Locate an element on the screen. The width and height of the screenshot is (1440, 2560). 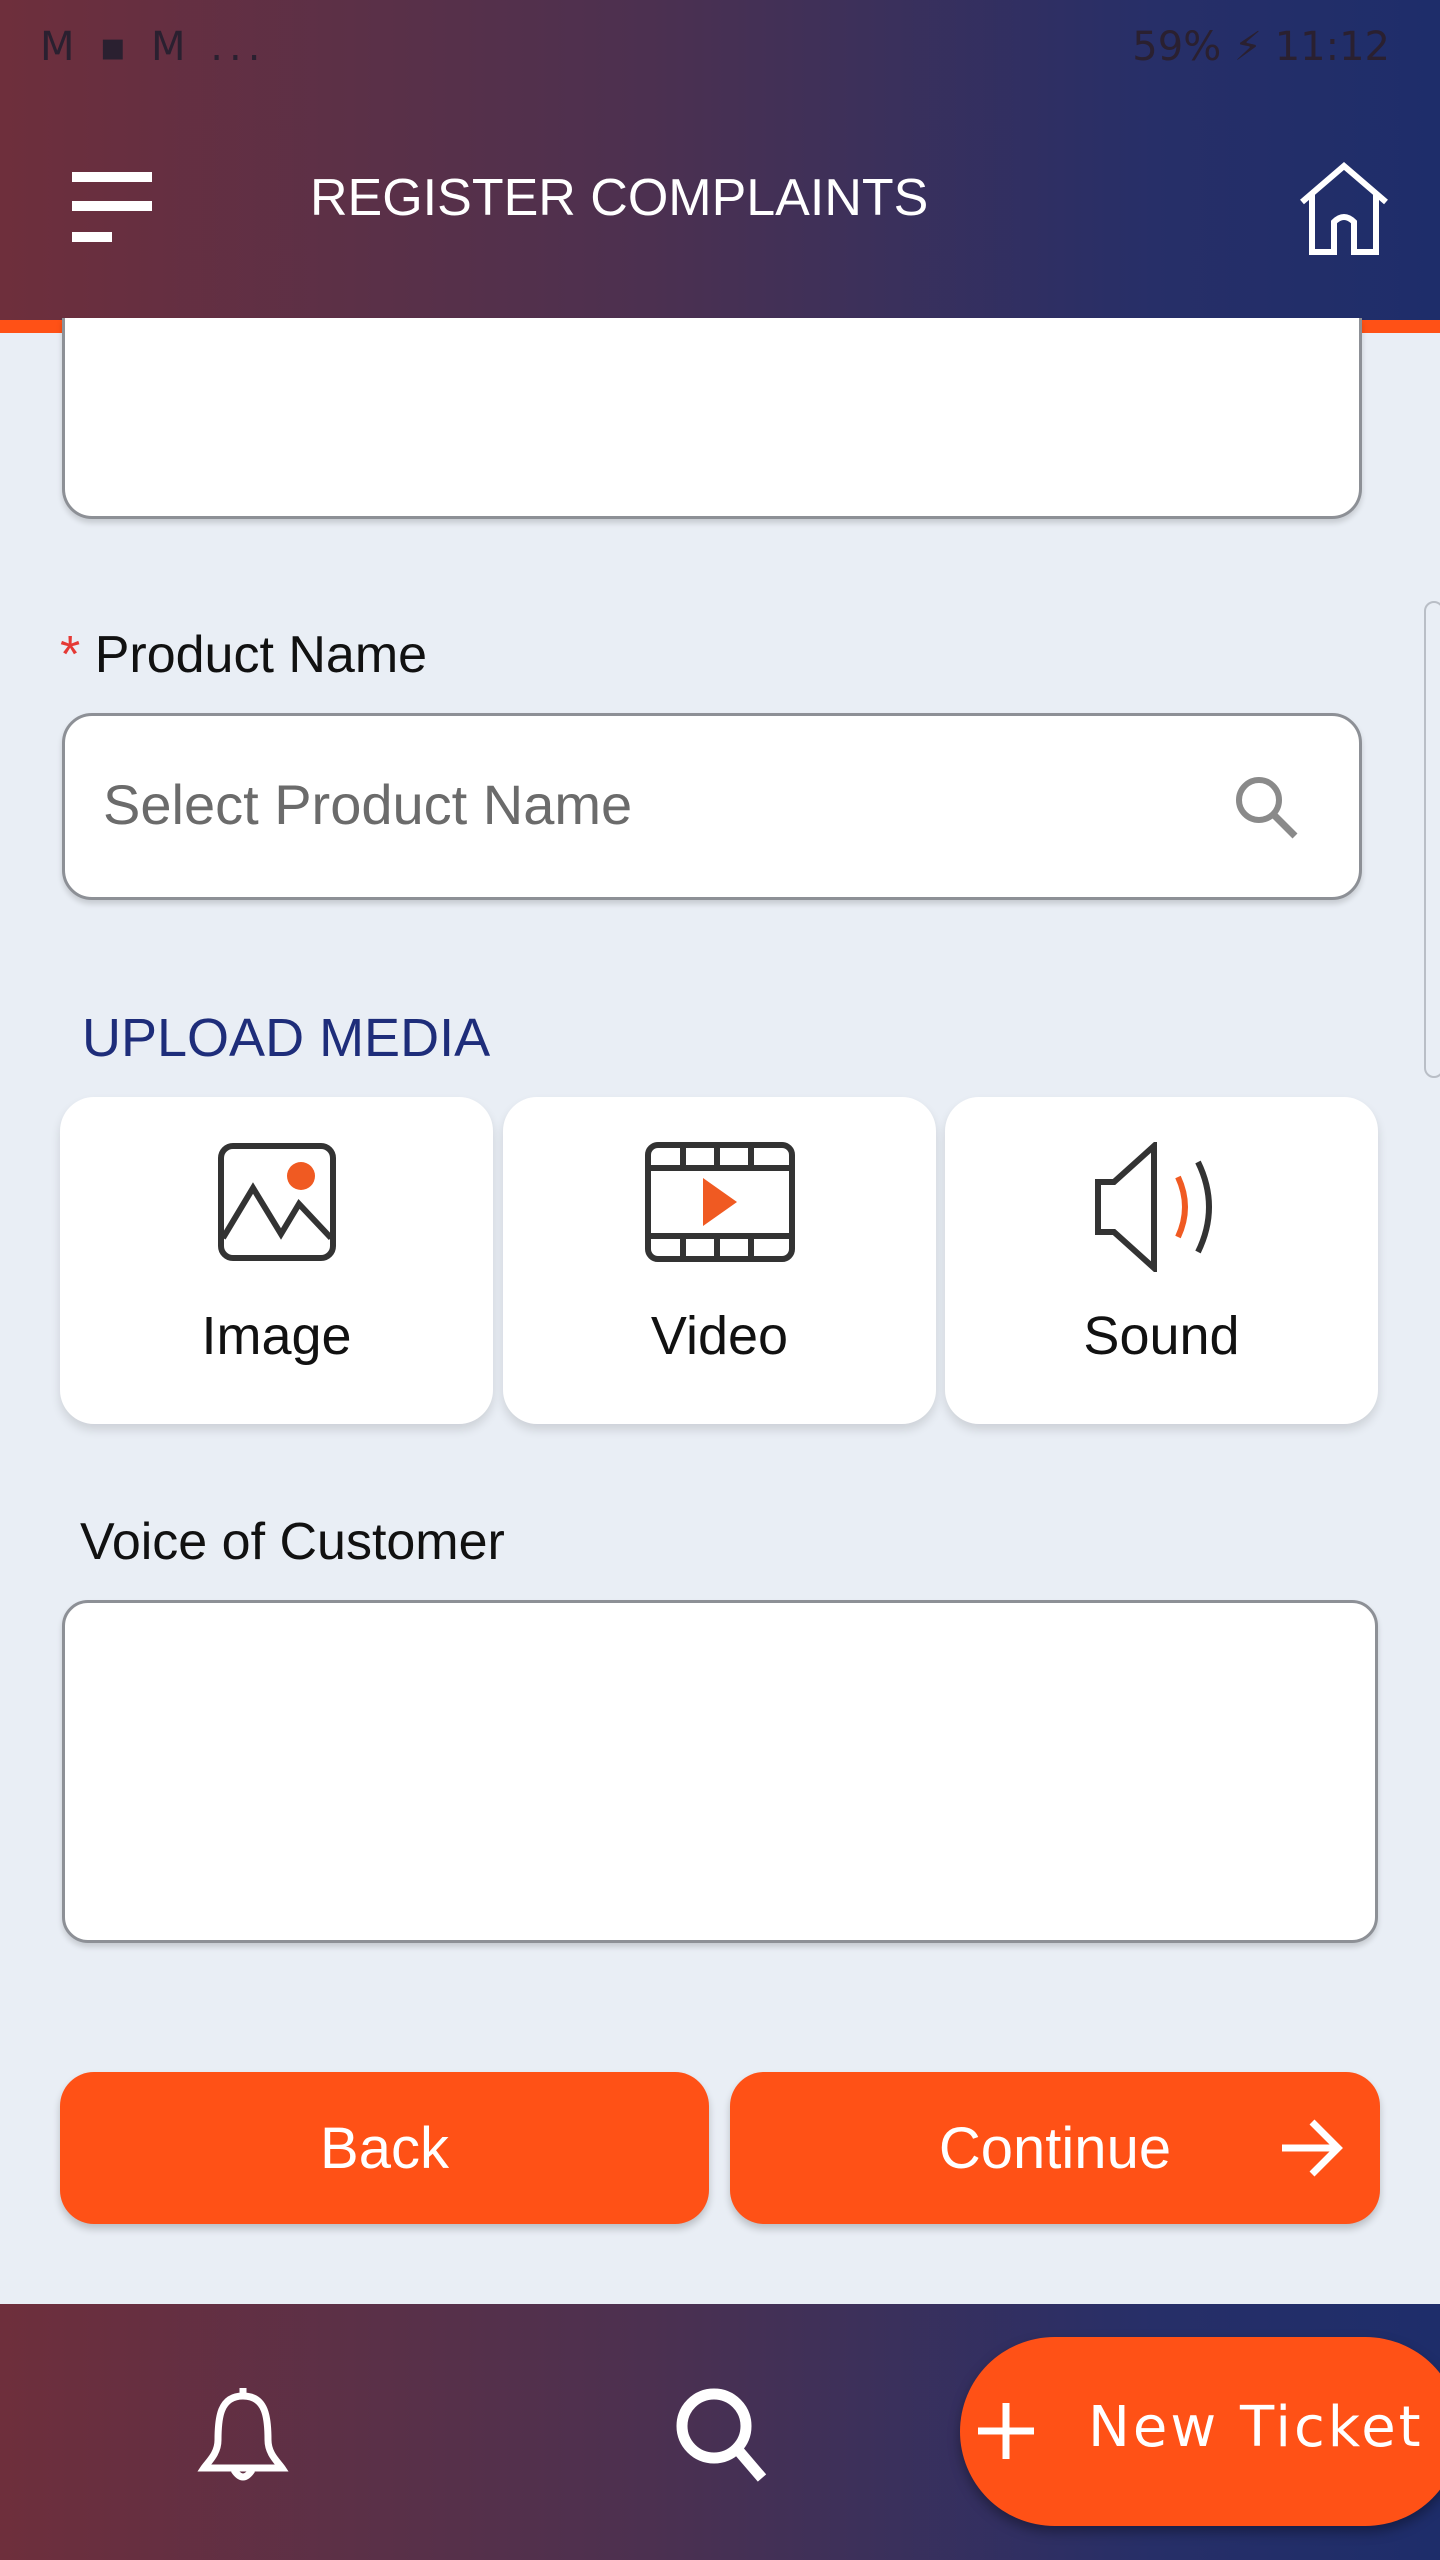
continue-button: Continue is located at coordinates (1055, 2148).